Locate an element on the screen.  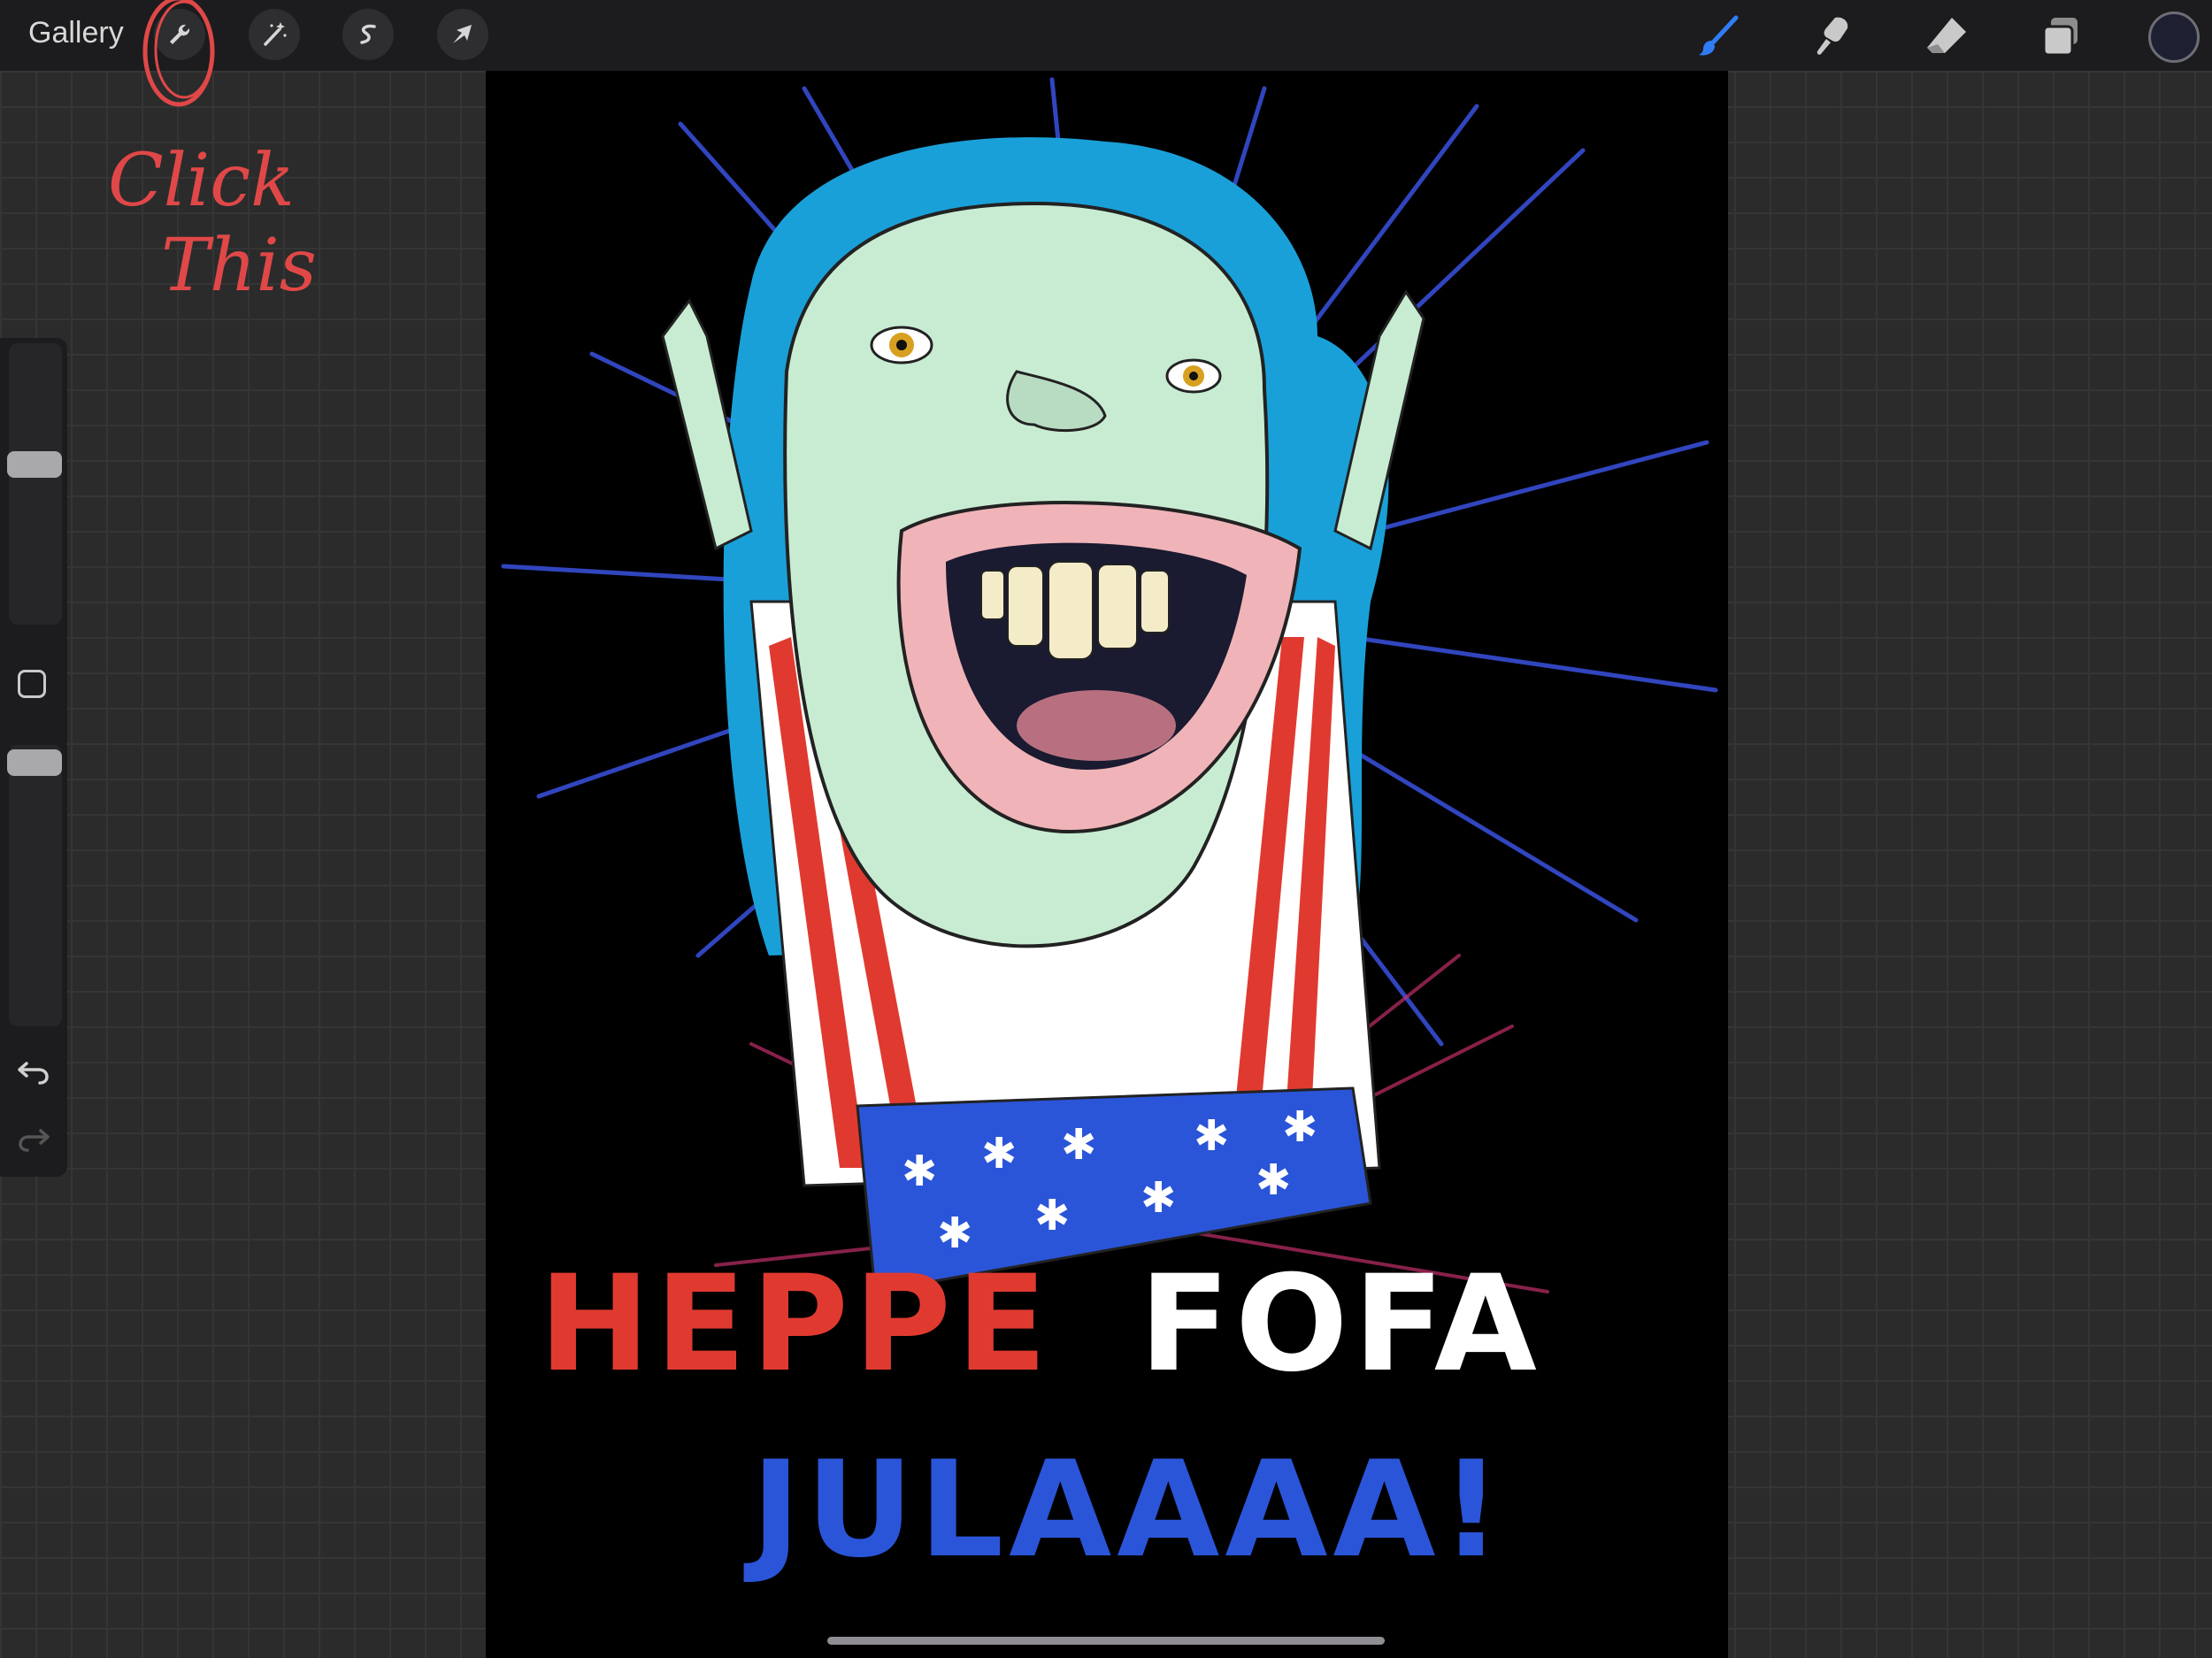
slogan-line1: HEPPE FOFA is located at coordinates (1040, 1324).